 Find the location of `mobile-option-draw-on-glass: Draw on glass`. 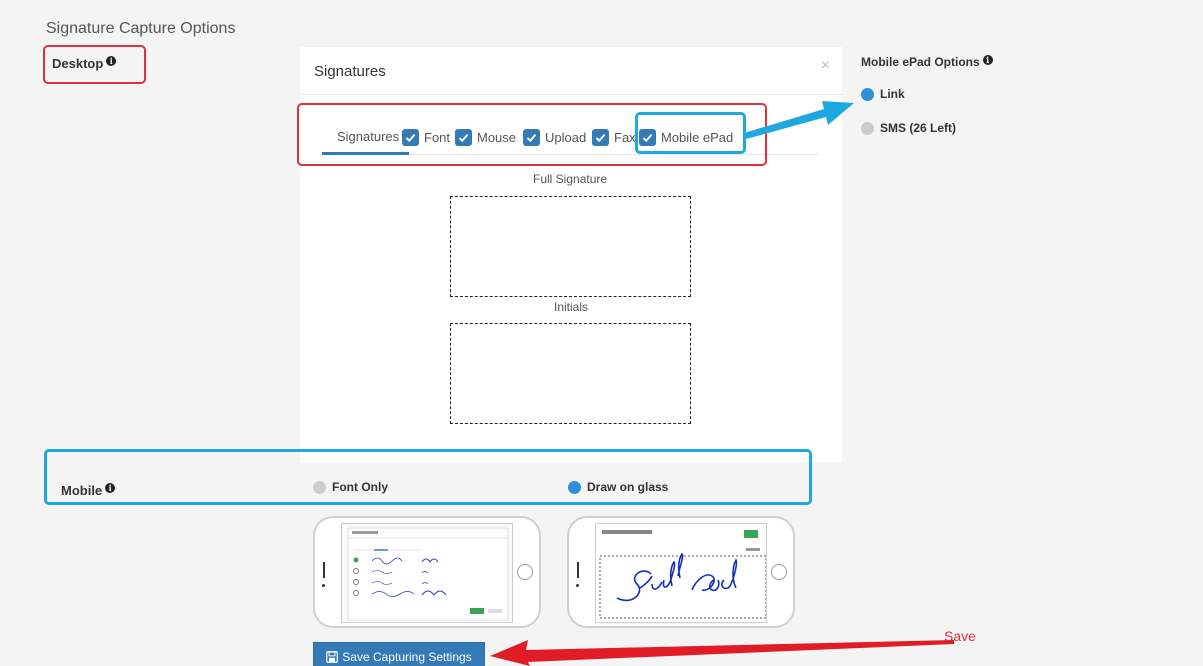

mobile-option-draw-on-glass: Draw on glass is located at coordinates (618, 487).